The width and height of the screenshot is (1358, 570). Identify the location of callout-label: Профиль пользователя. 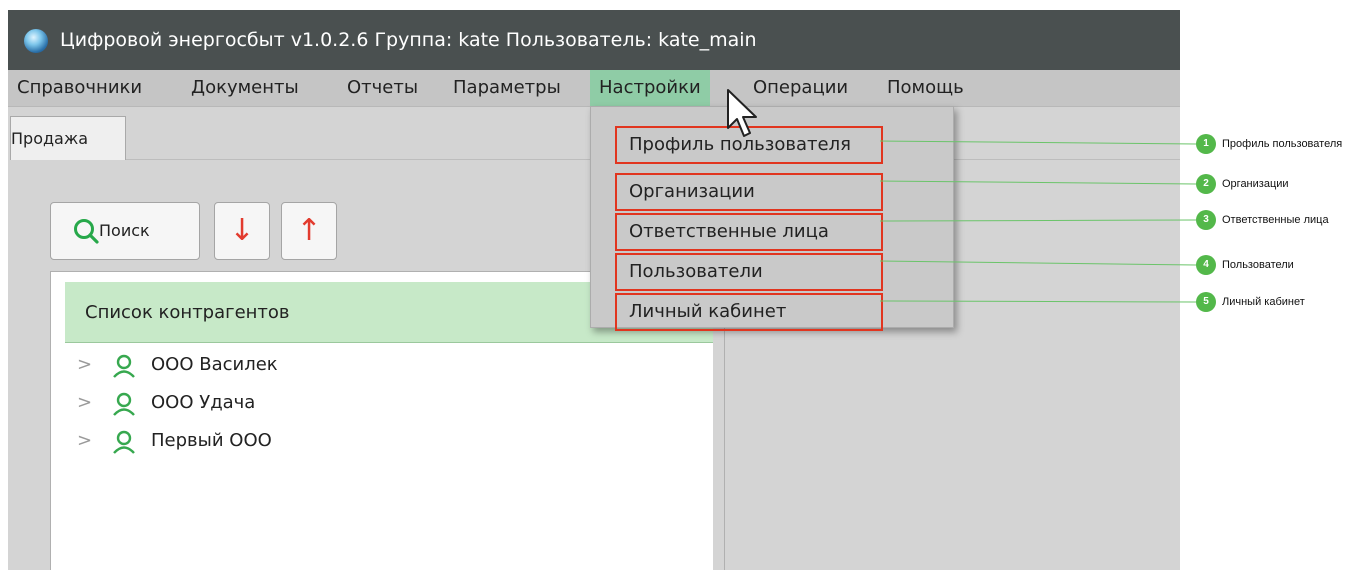
(1282, 144).